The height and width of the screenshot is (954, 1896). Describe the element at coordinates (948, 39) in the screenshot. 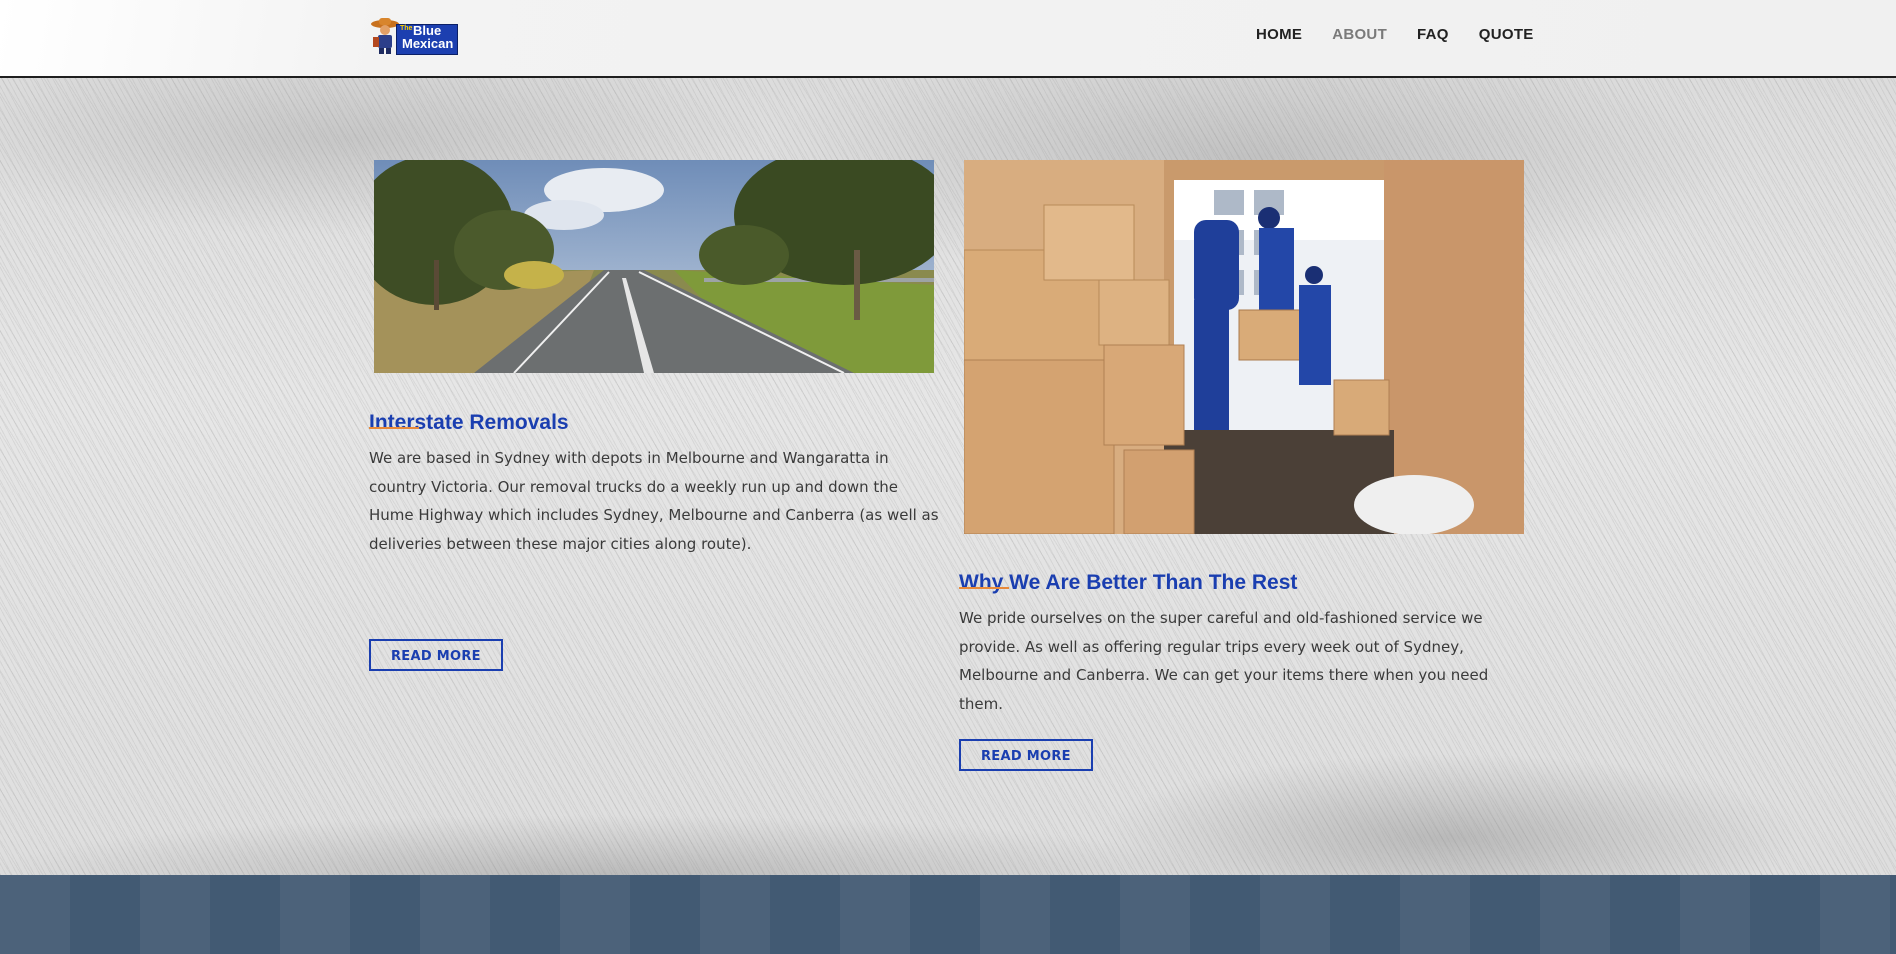

I see `site-header: The Blue Mexican HOME ABOUT FAQ QUOTE` at that location.